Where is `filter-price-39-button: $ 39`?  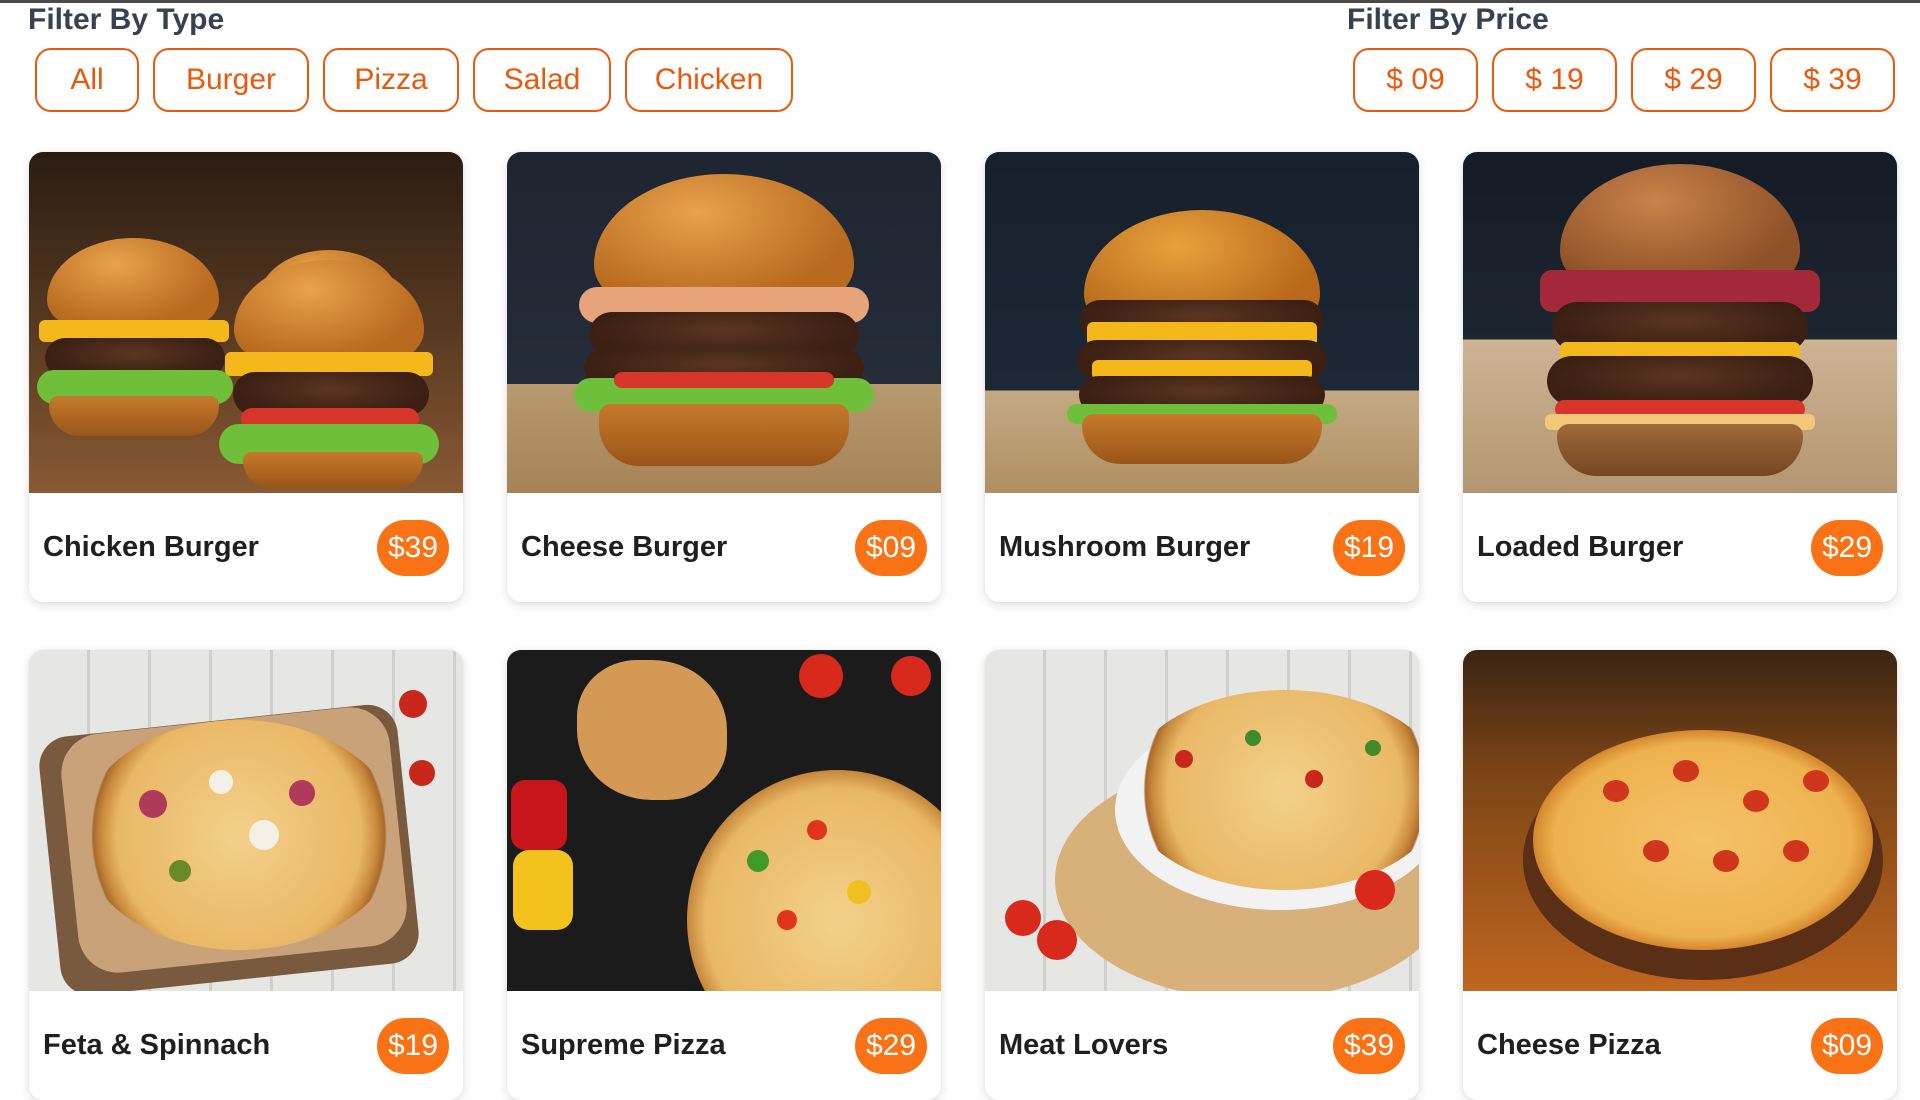 filter-price-39-button: $ 39 is located at coordinates (1832, 80).